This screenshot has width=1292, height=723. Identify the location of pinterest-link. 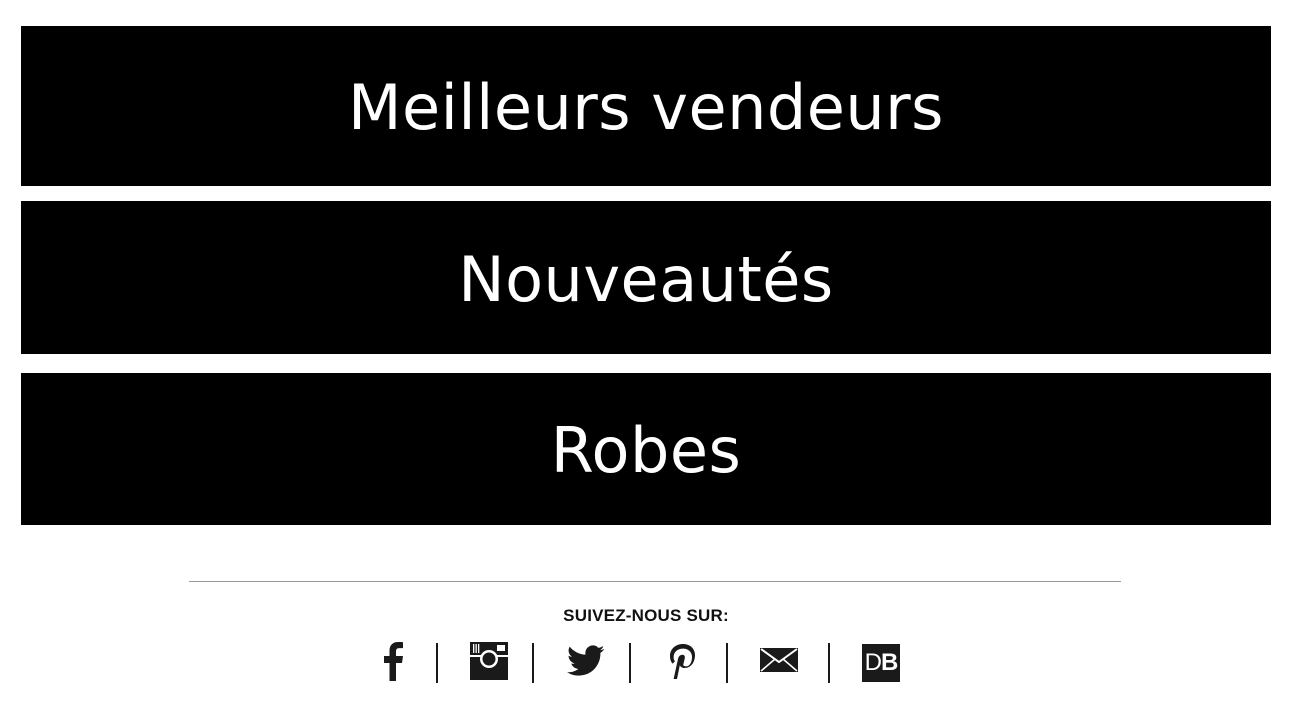
(682, 663).